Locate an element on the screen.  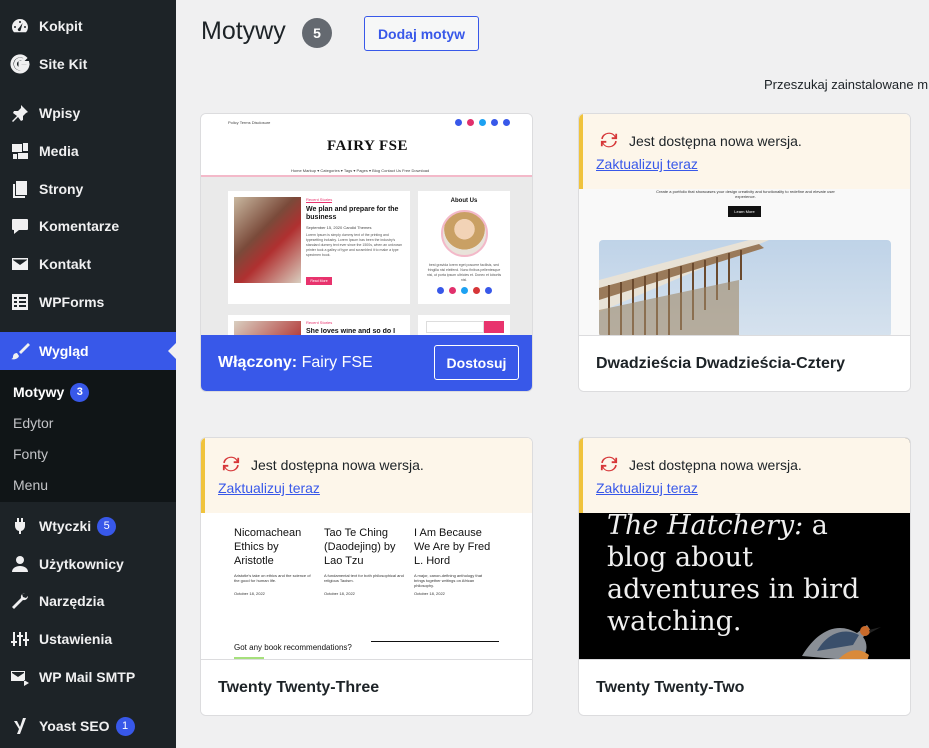
sidebar-item-label: Kokpit is located at coordinates (61, 26).